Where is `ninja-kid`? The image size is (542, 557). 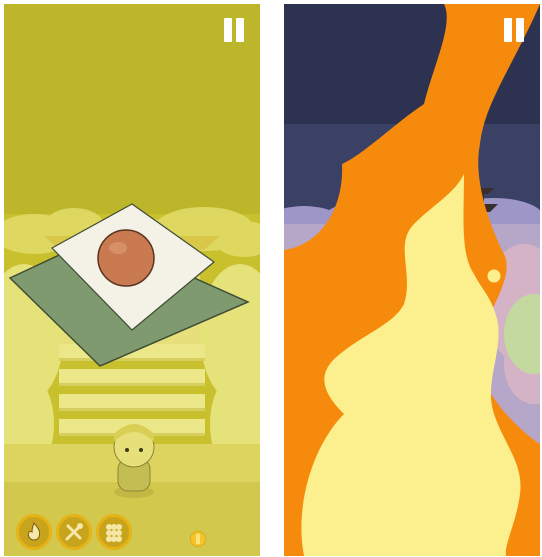
ninja-kid is located at coordinates (134, 461).